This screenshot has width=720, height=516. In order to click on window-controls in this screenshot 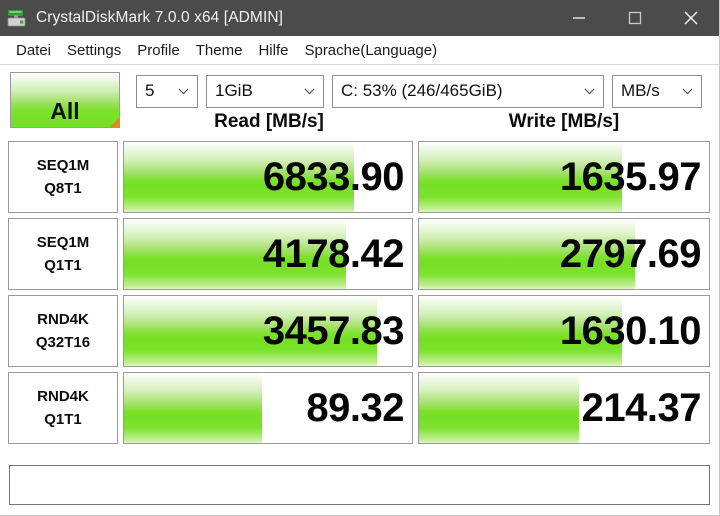, I will do `click(635, 18)`.